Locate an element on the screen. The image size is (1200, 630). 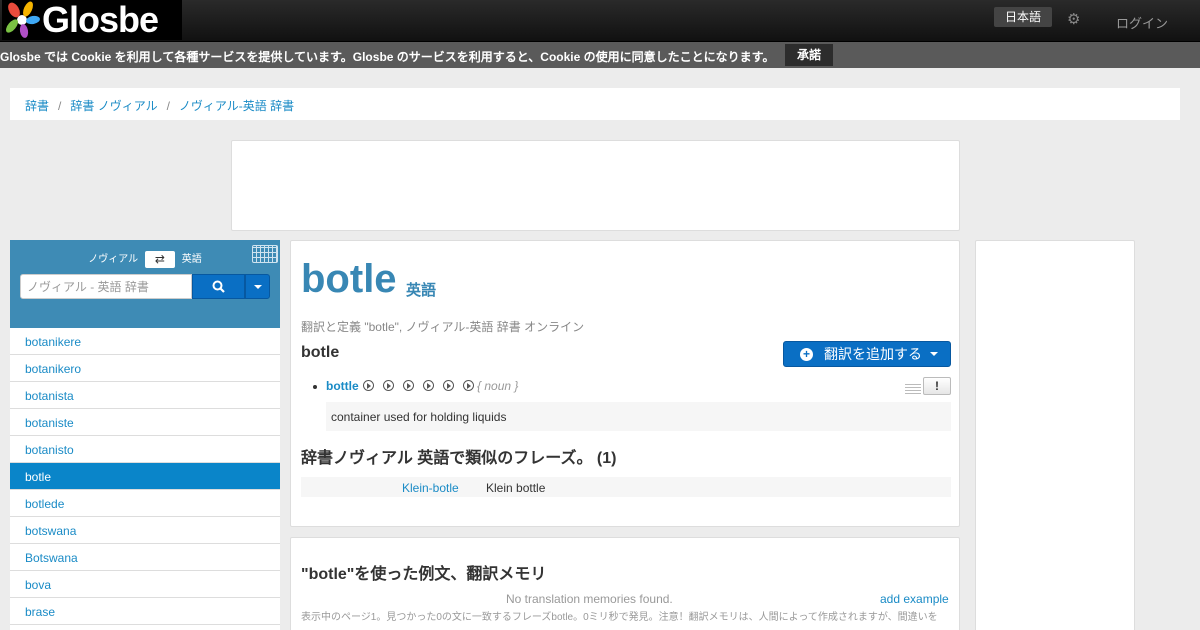
search-button is located at coordinates (218, 286).